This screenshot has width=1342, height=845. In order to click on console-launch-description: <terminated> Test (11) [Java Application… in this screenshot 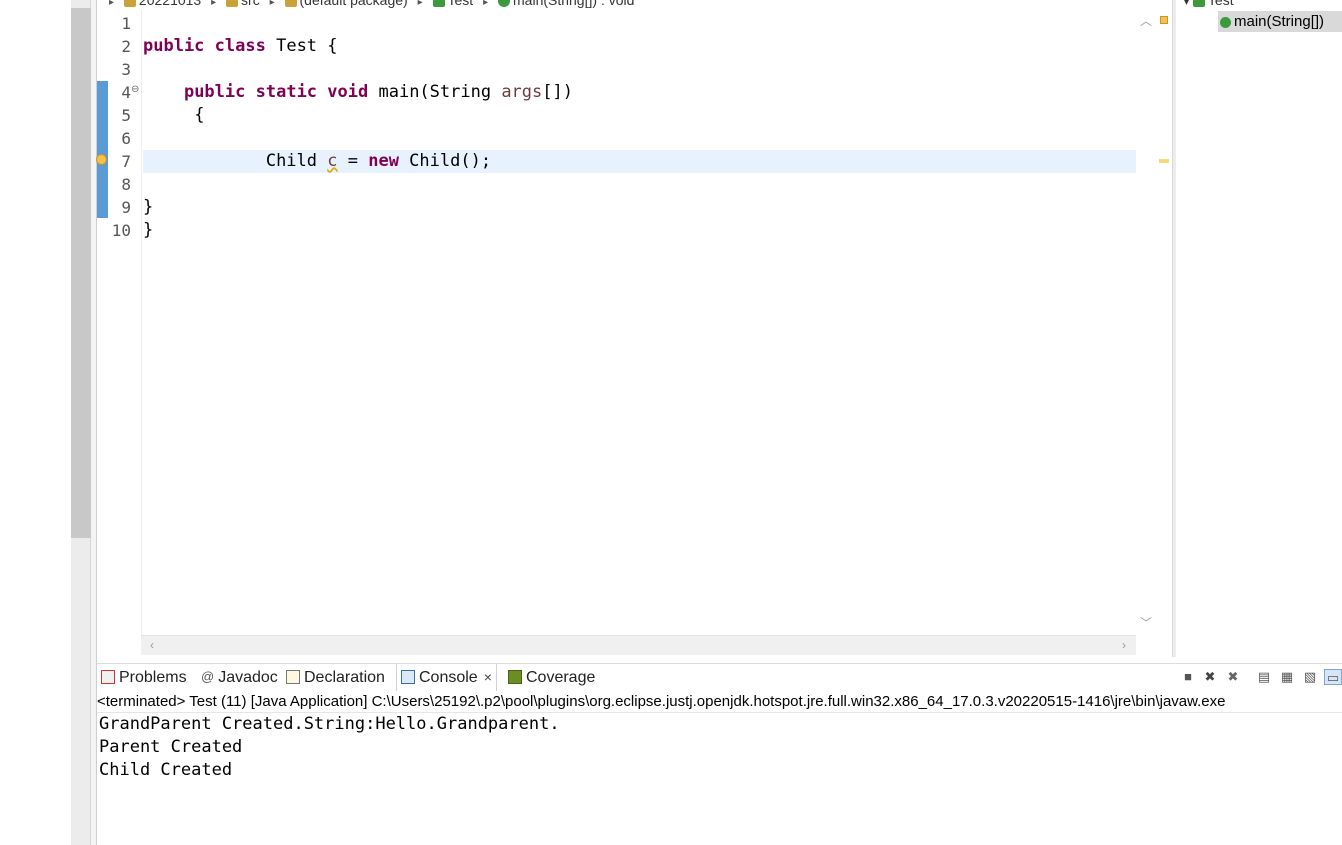, I will do `click(719, 702)`.